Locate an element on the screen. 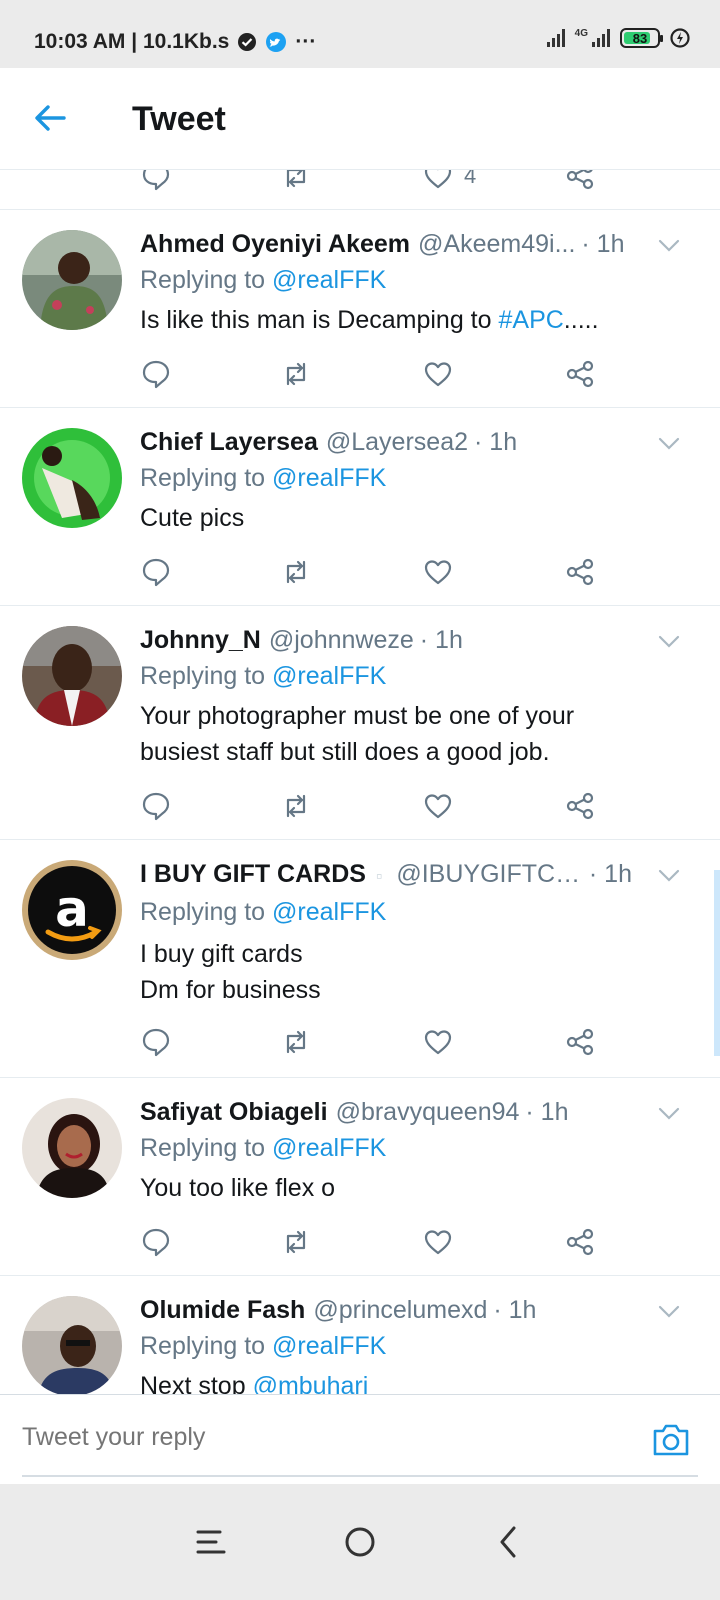 This screenshot has width=720, height=1600. author-name: Chief Layersea is located at coordinates (229, 442).